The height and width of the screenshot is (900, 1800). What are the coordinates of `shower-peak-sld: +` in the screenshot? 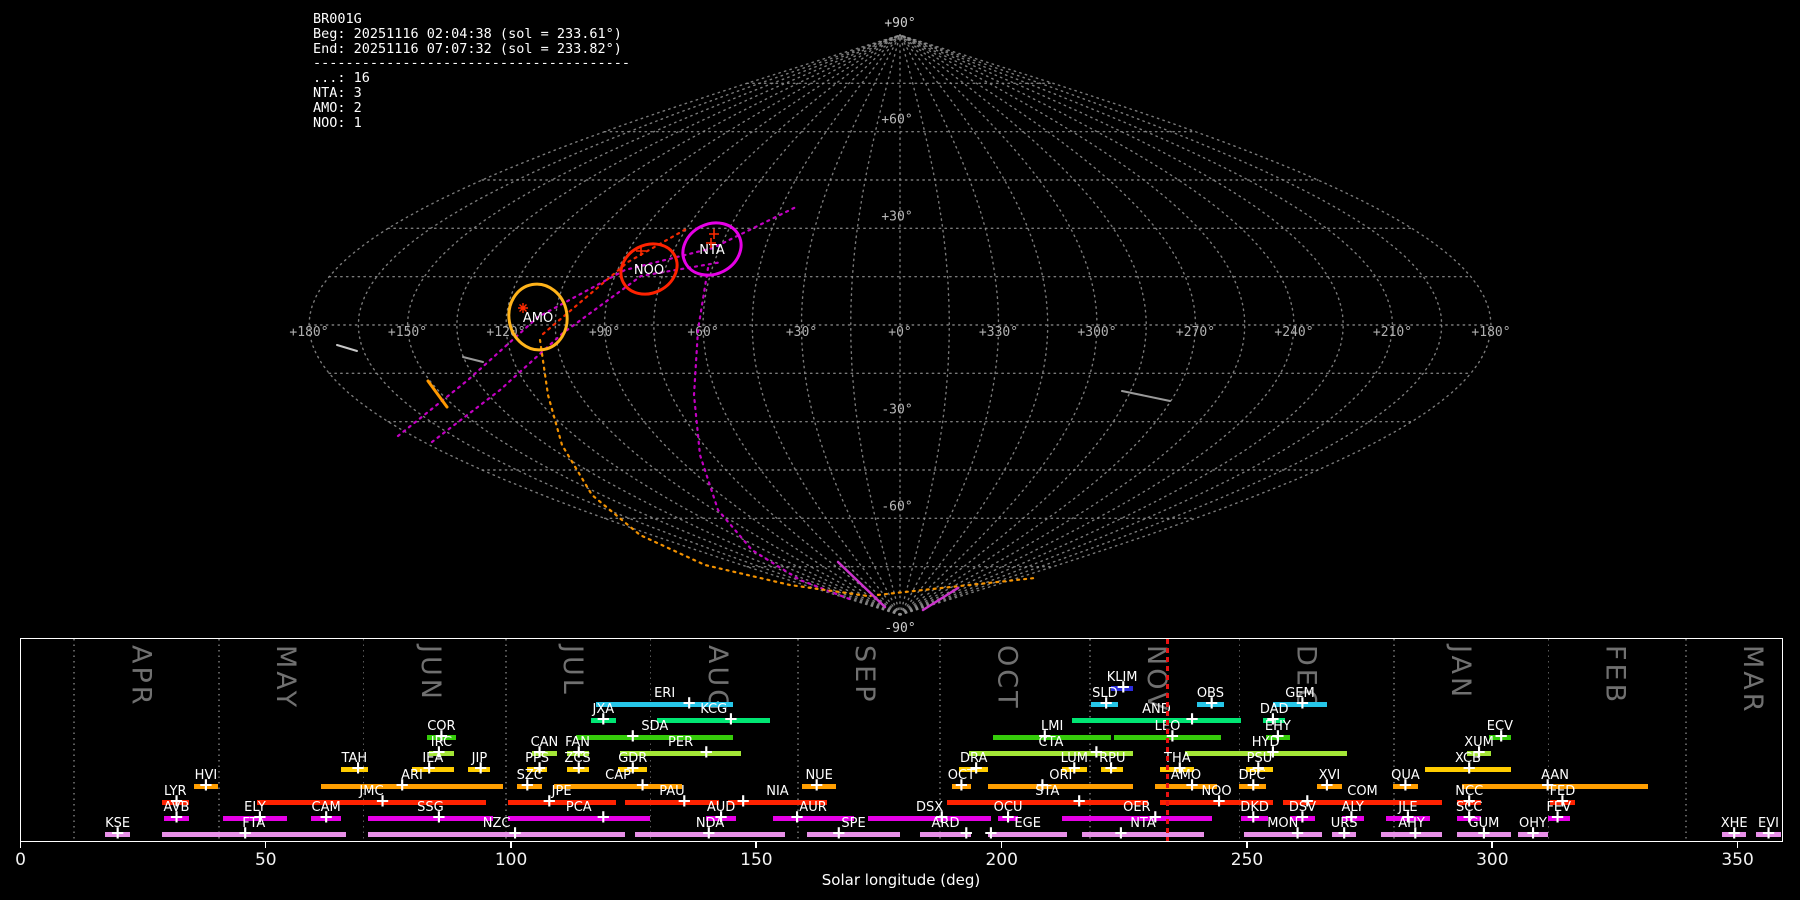 It's located at (1106, 703).